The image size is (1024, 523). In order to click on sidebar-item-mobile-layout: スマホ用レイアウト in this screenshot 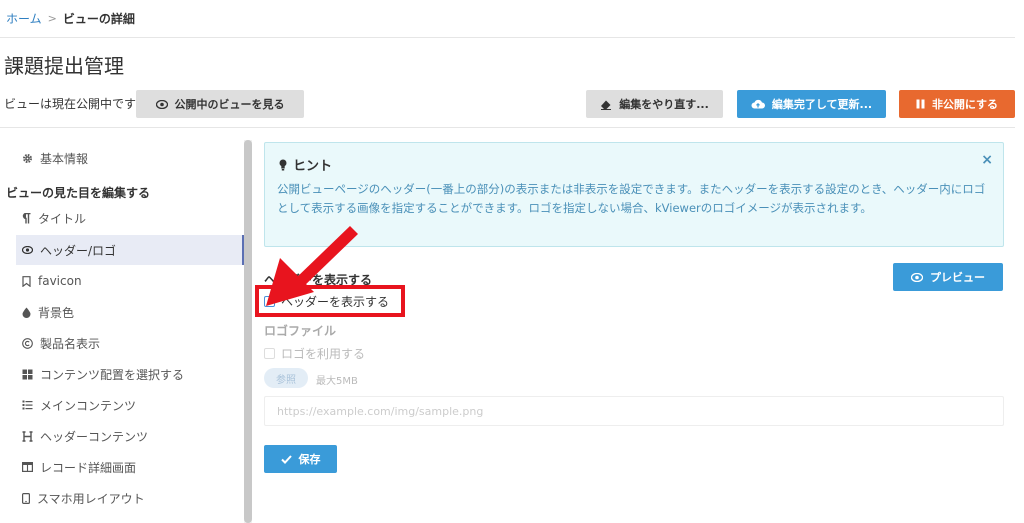, I will do `click(130, 498)`.